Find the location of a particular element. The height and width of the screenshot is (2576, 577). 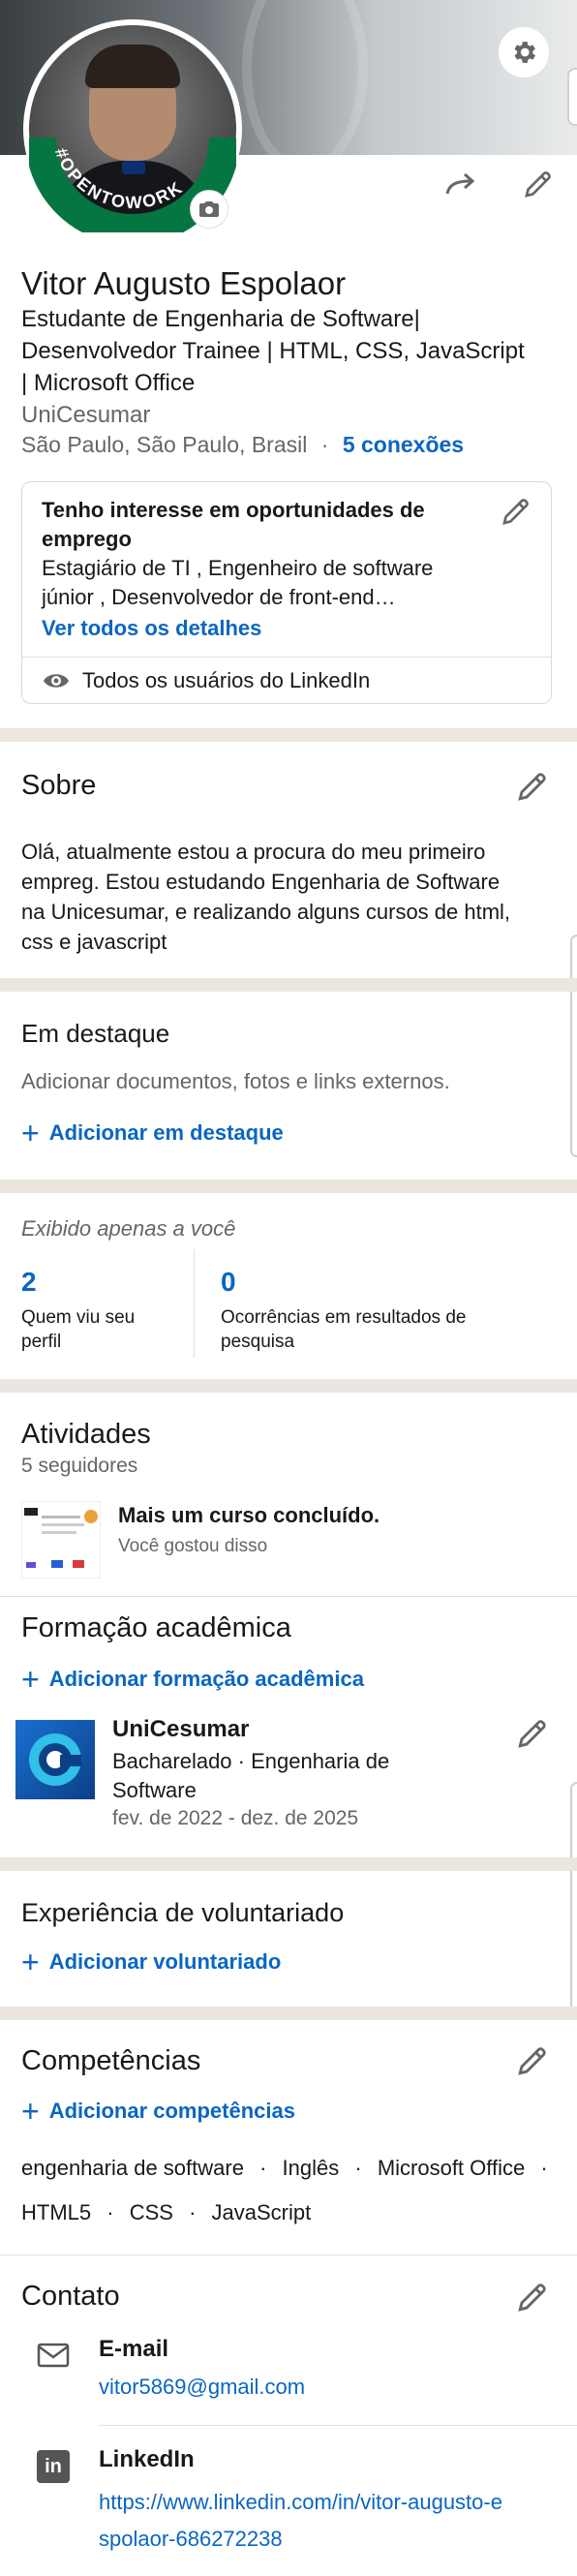

edit-intro-pencil-icon is located at coordinates (538, 184).